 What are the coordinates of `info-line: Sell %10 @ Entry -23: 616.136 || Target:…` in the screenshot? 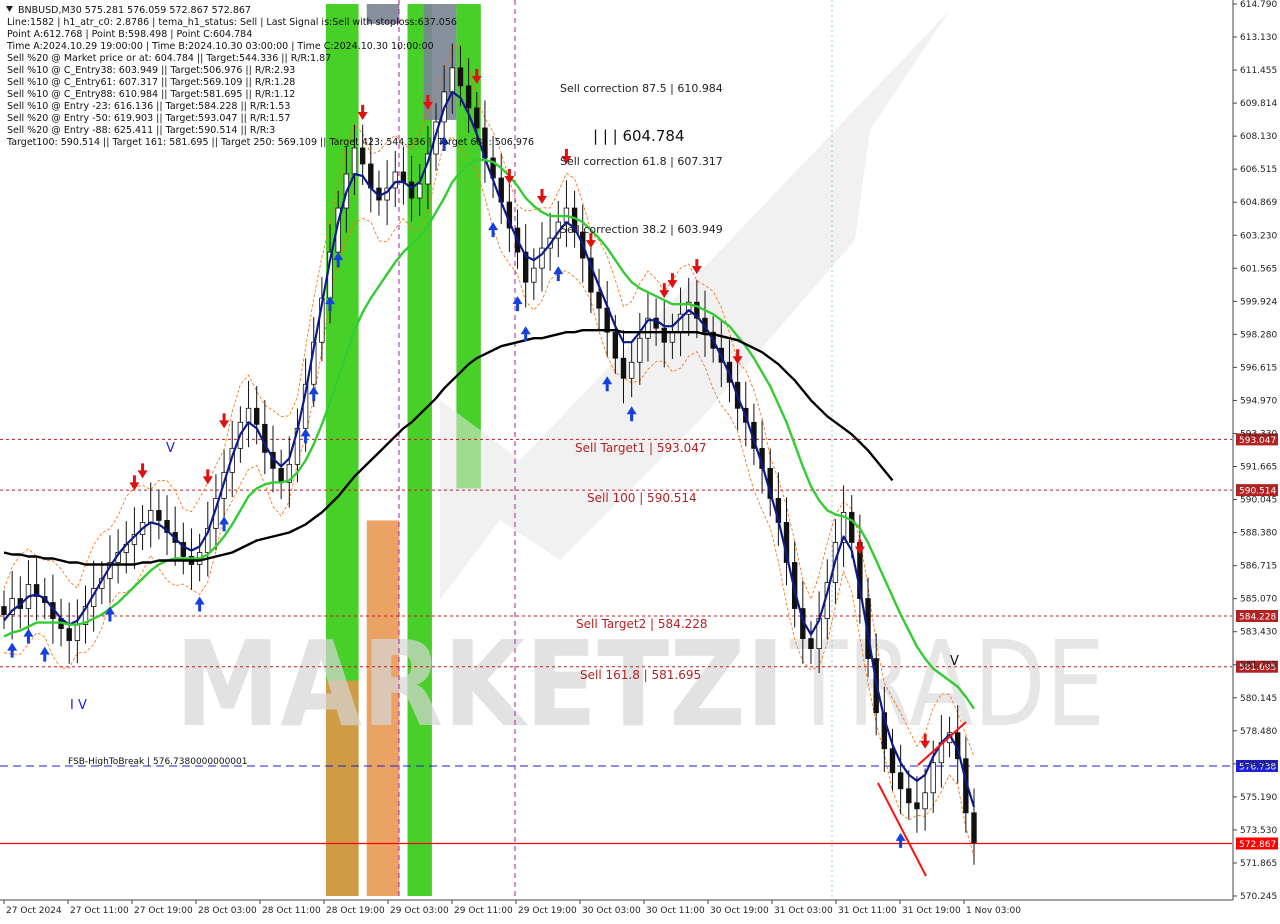 It's located at (148, 106).